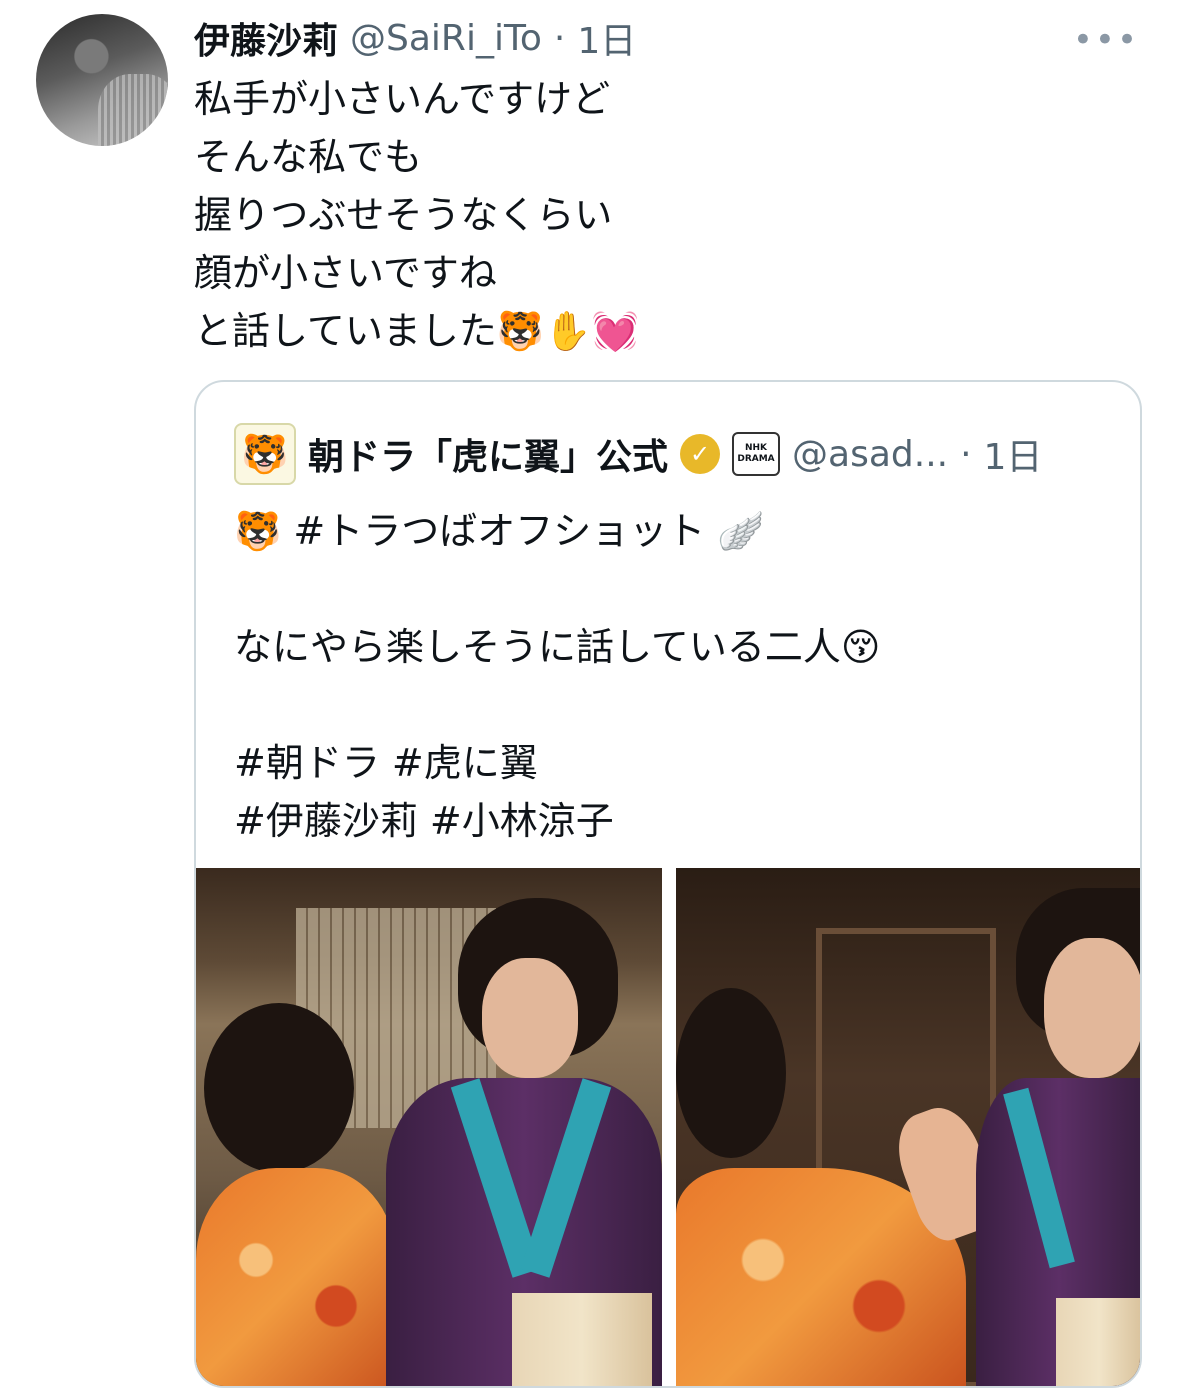  What do you see at coordinates (416, 331) in the screenshot?
I see `tweet-text-line: と話していました🐯✋💓` at bounding box center [416, 331].